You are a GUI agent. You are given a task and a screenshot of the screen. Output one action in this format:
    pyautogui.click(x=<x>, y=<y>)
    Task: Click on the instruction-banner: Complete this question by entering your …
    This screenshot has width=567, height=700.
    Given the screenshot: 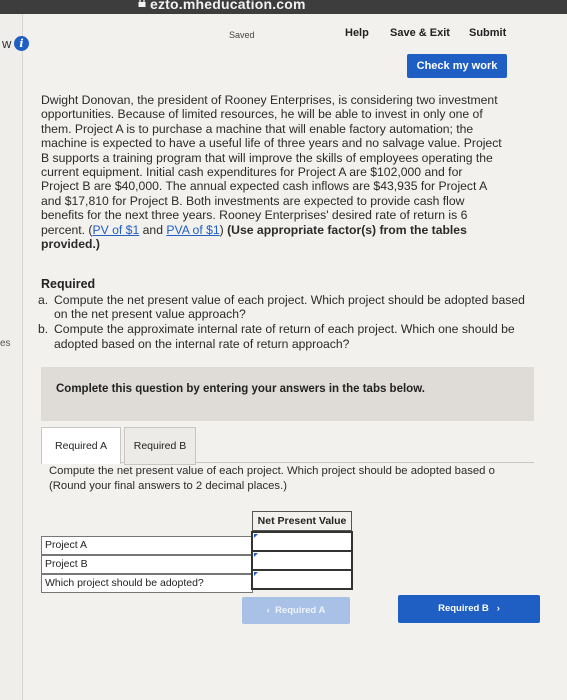 What is the action you would take?
    pyautogui.click(x=287, y=394)
    